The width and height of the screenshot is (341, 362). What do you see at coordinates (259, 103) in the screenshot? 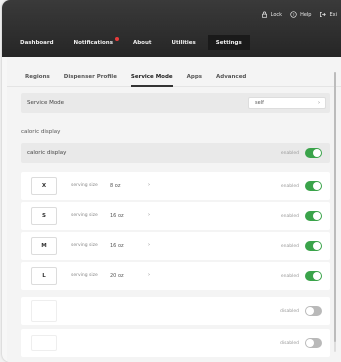
I see `service-mode-value: self` at bounding box center [259, 103].